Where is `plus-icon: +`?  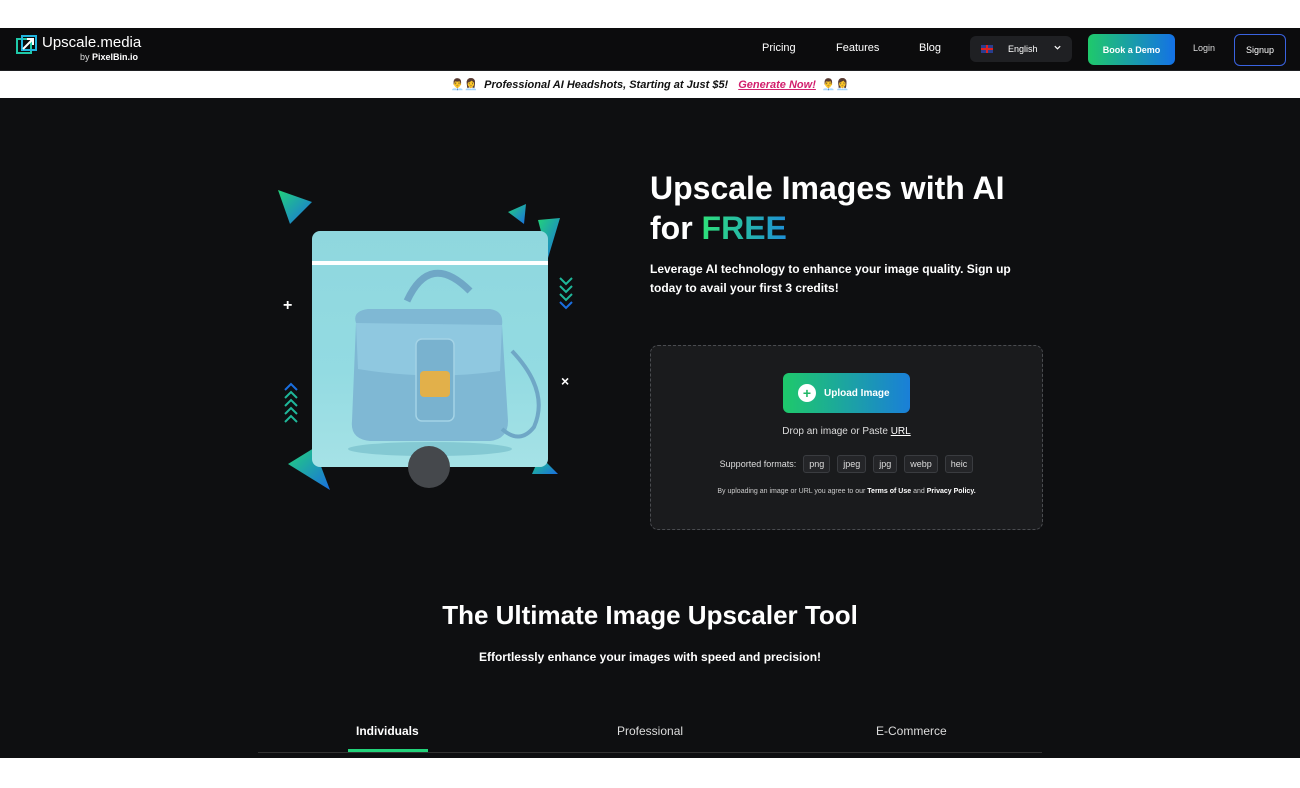
plus-icon: + is located at coordinates (287, 305).